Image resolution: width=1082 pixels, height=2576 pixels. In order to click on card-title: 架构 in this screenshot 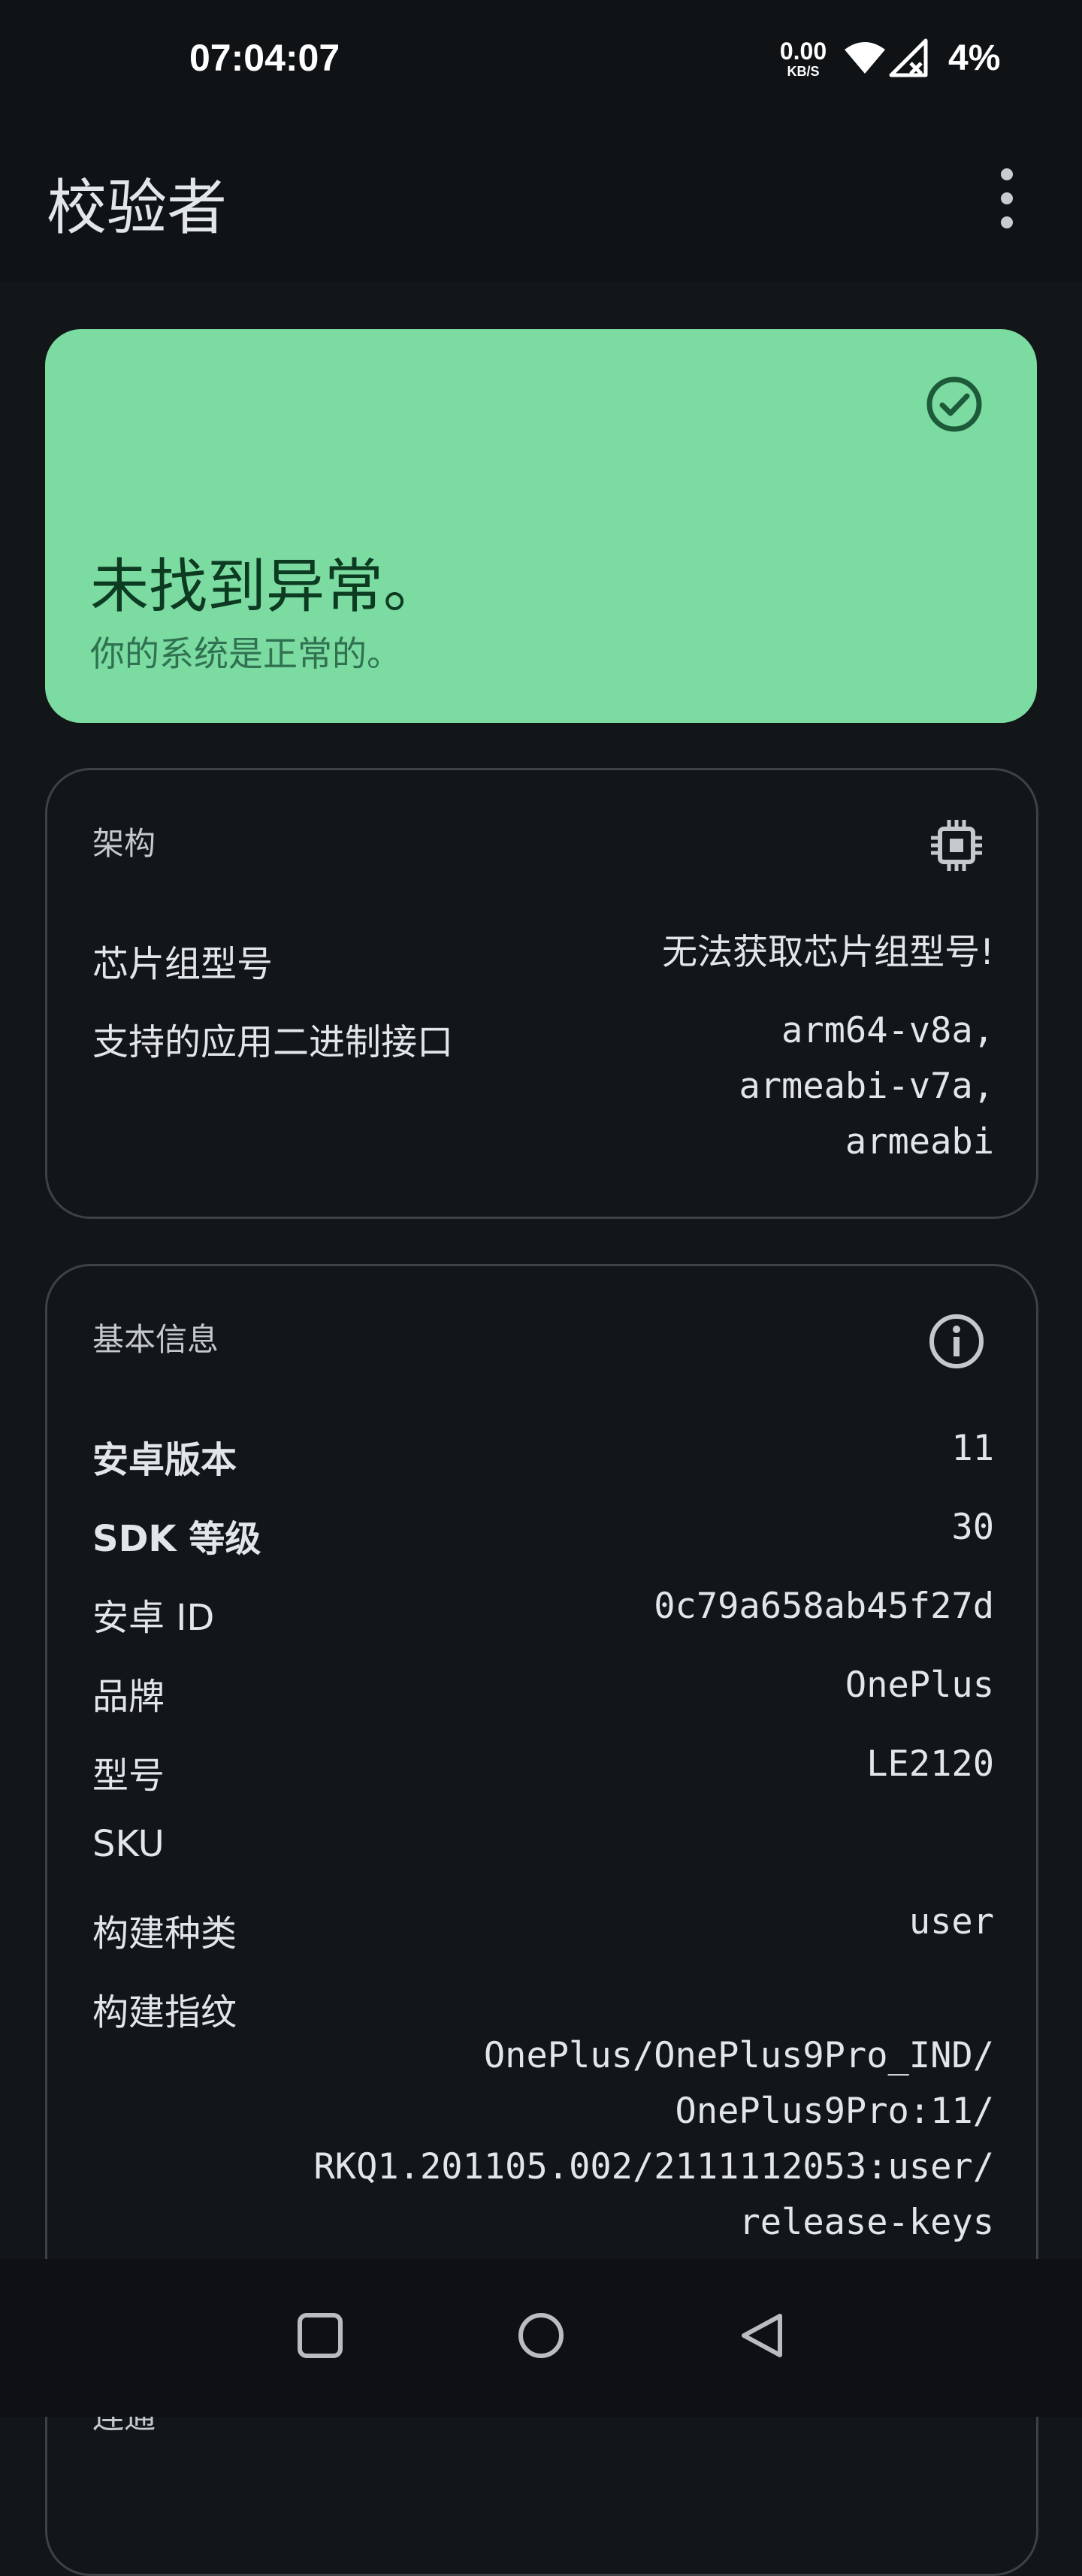, I will do `click(124, 844)`.